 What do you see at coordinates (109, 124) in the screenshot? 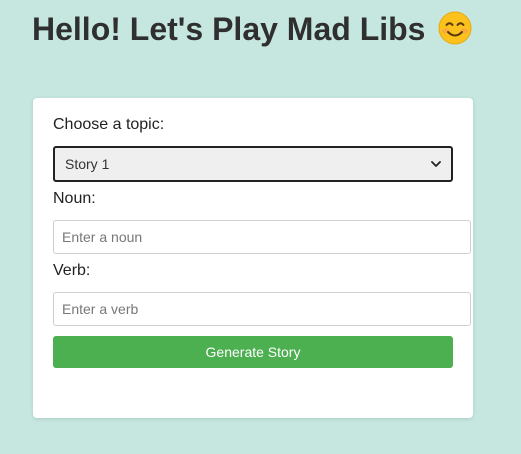
I see `topic-label: Choose a topic:` at bounding box center [109, 124].